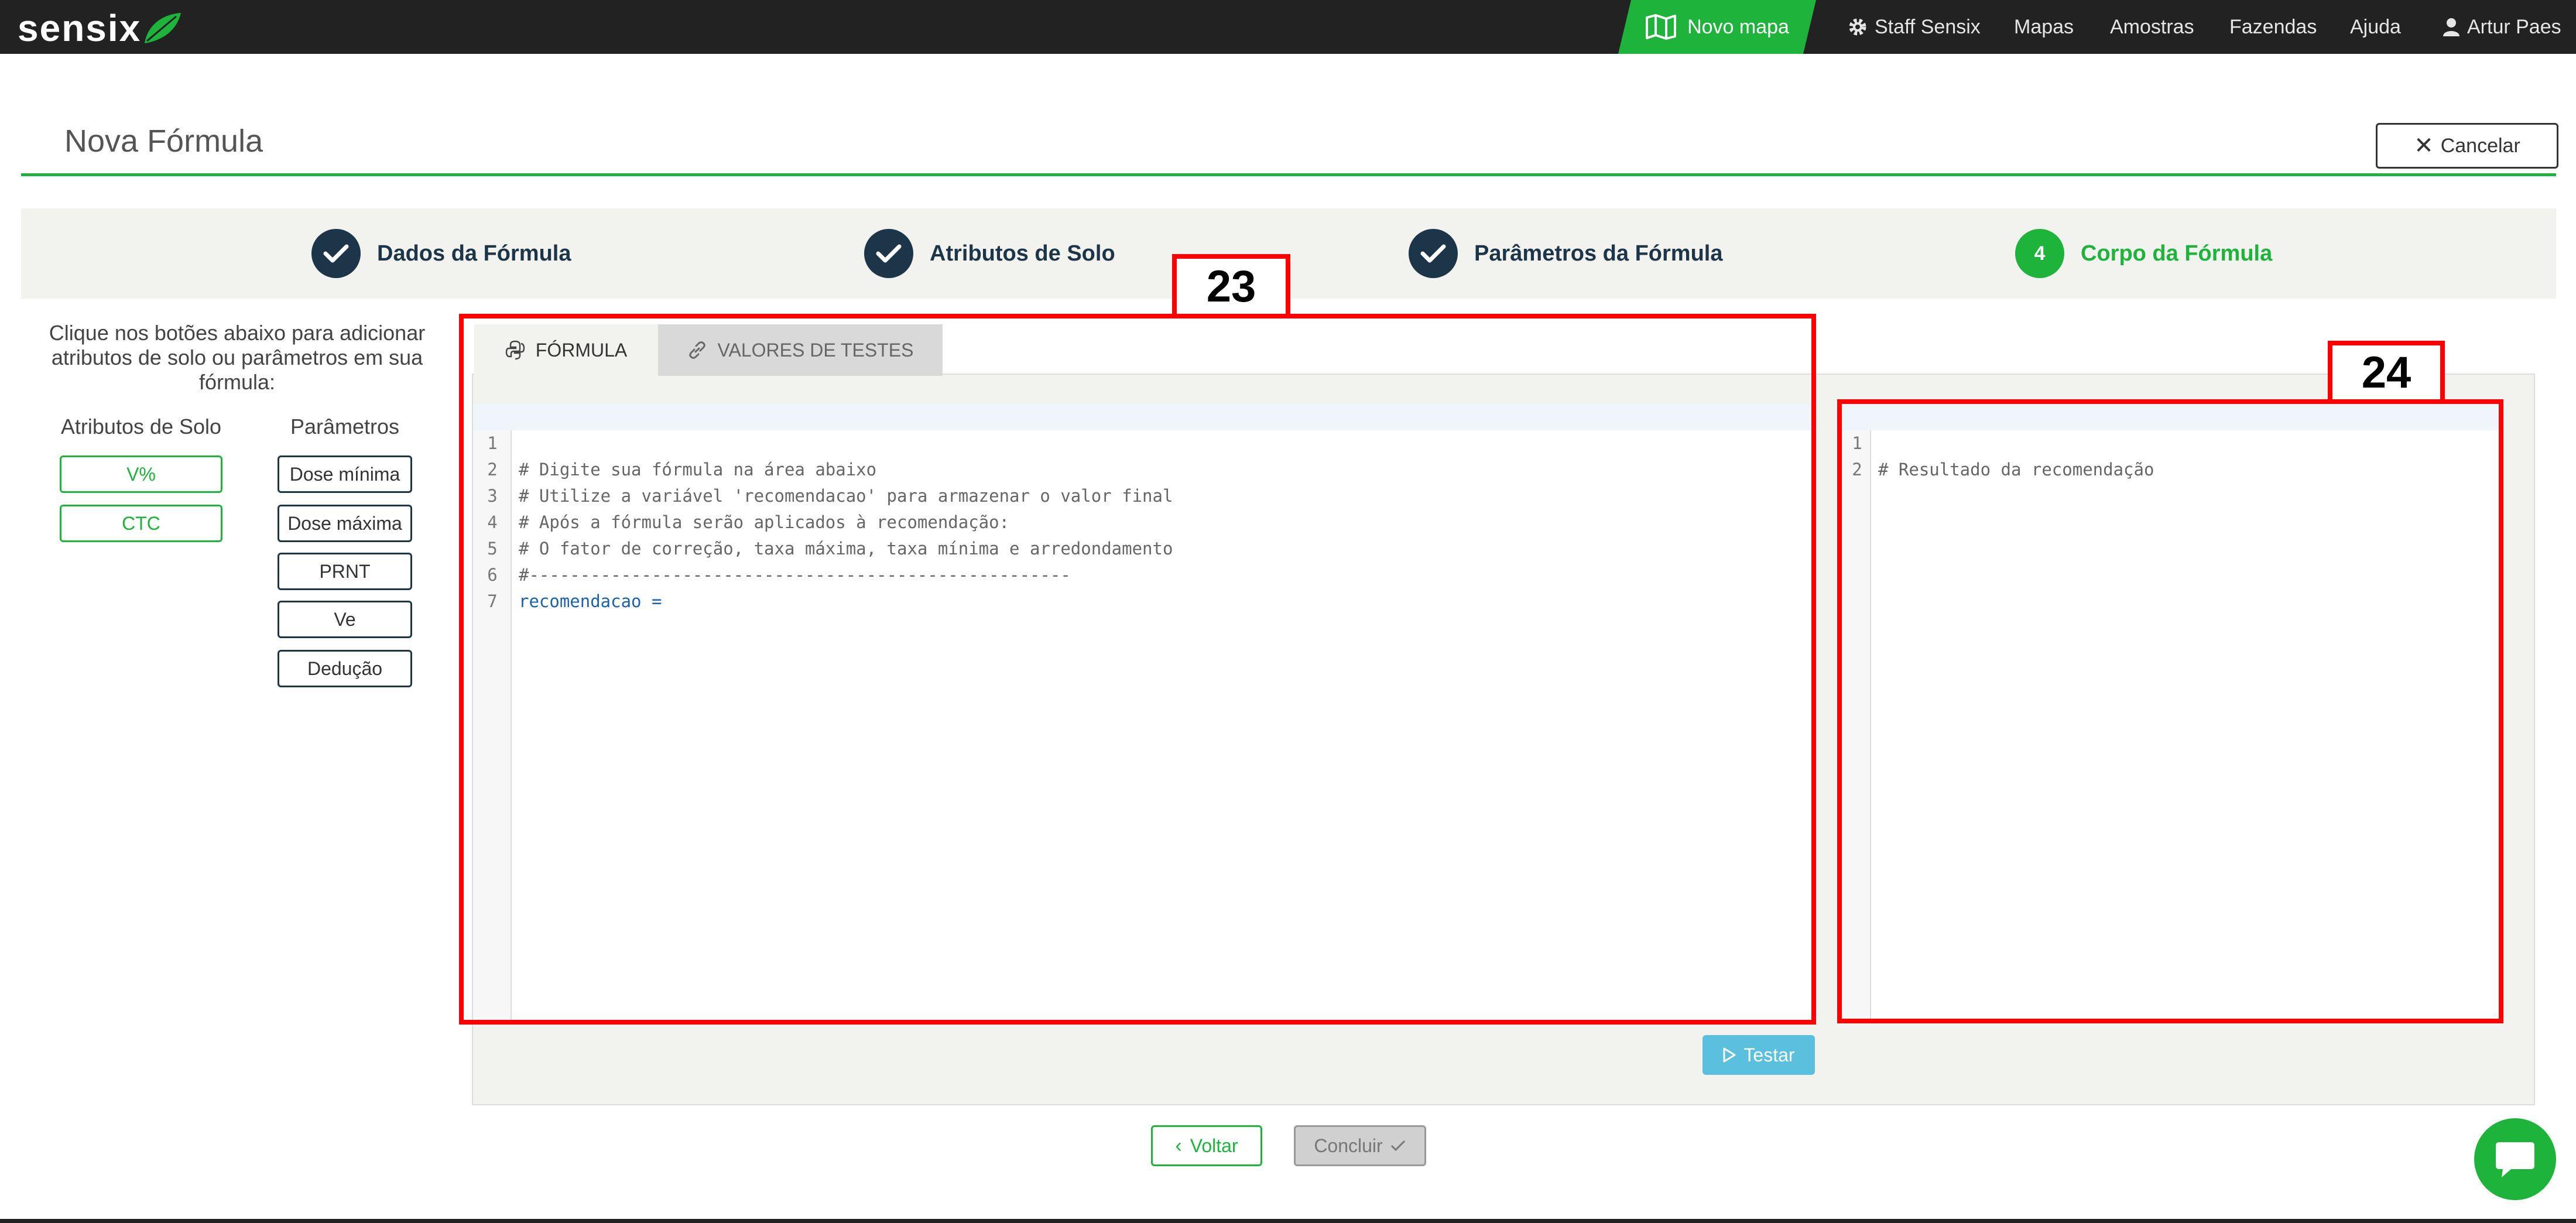 The width and height of the screenshot is (2576, 1223). Describe the element at coordinates (1288, 175) in the screenshot. I see `title-divider` at that location.